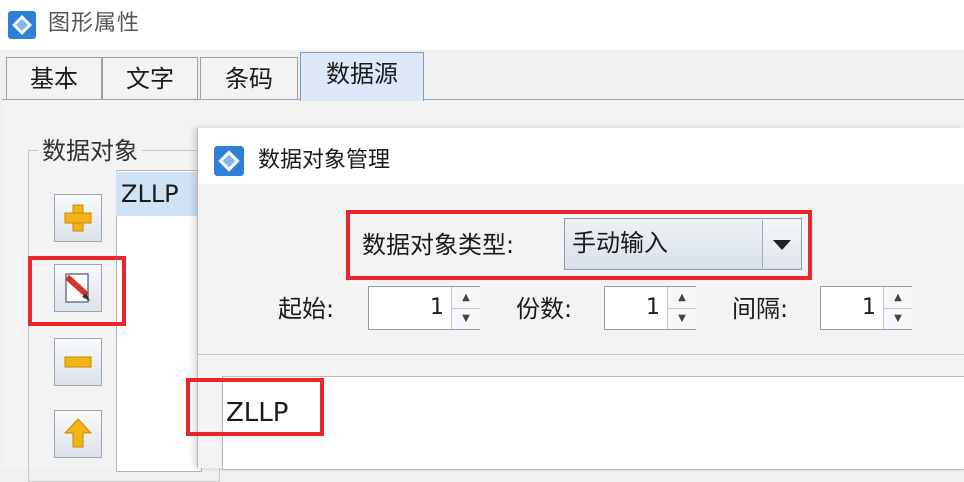  I want to click on copies-spinner-buttons: ▲ ▼, so click(681, 308).